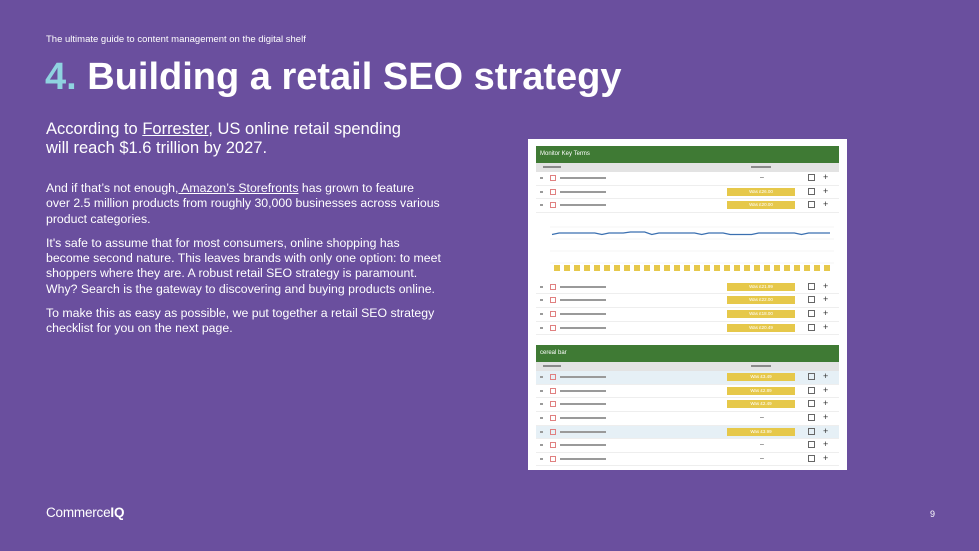 Image resolution: width=979 pixels, height=551 pixels. What do you see at coordinates (238, 188) in the screenshot?
I see `amazon-storefronts-link: Amazon’s Storefronts` at bounding box center [238, 188].